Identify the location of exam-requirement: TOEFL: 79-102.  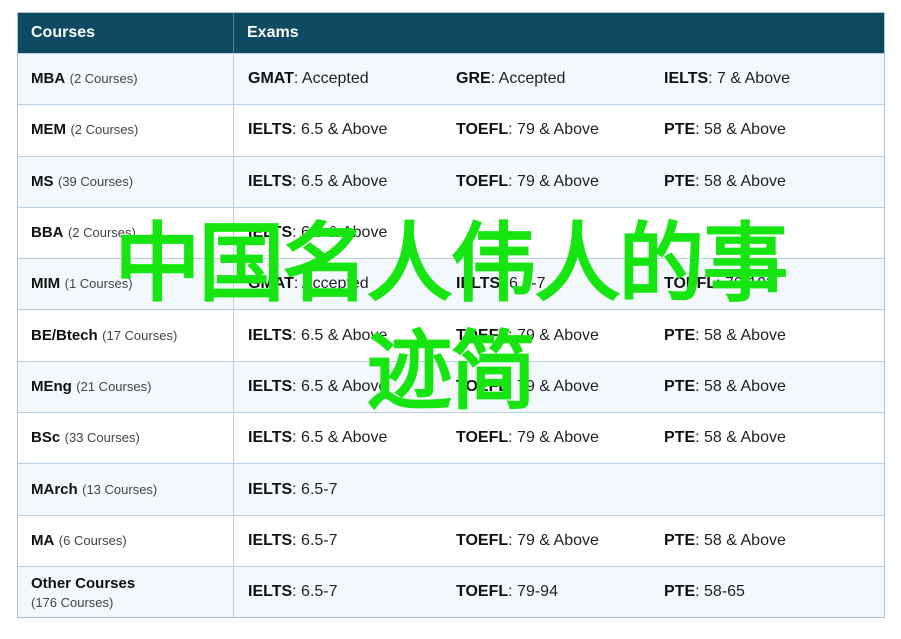
(768, 284).